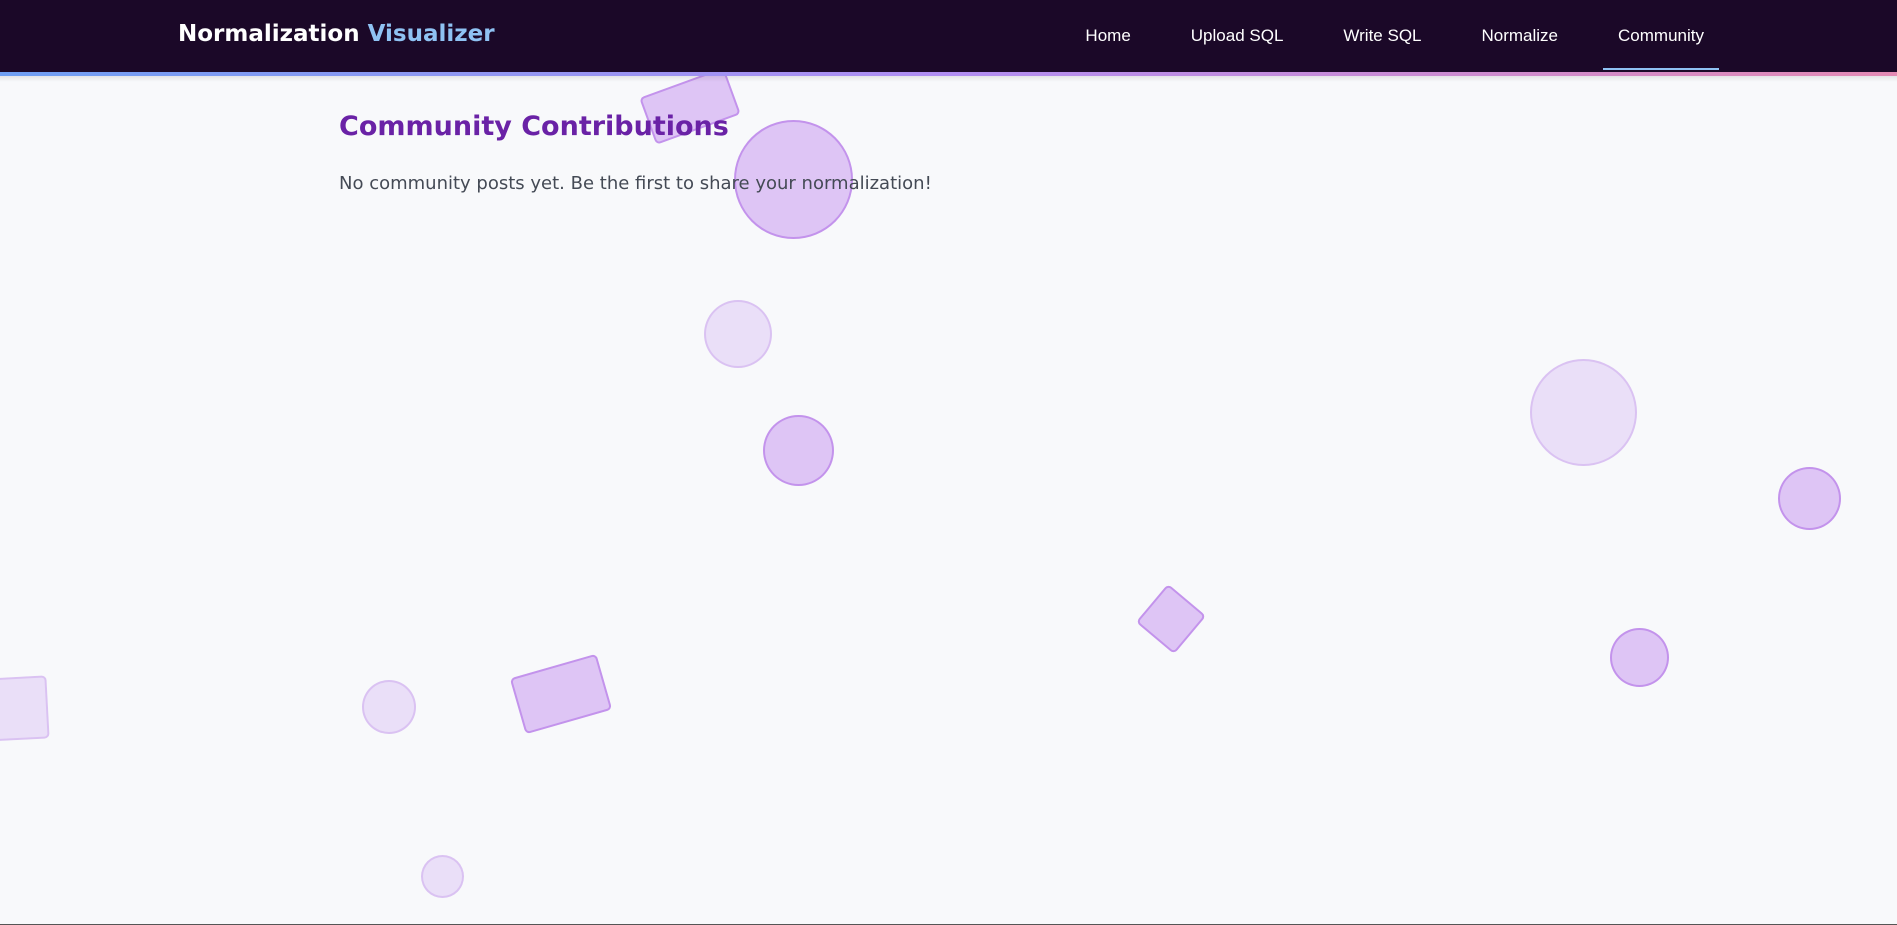  I want to click on nav-upload-sql-link: Upload SQL, so click(1237, 36).